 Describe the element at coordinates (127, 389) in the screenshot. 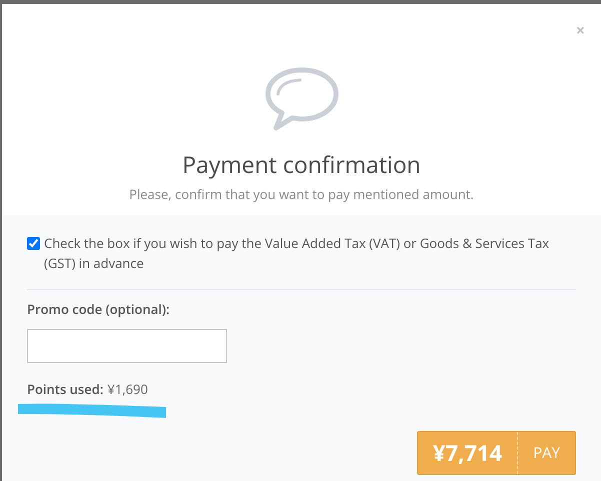

I see `points-used-value: ¥1,690` at that location.